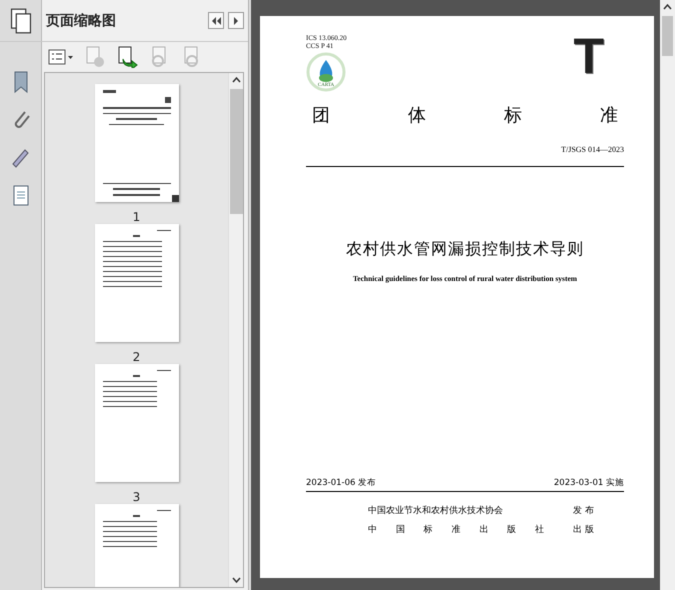 The width and height of the screenshot is (675, 590). I want to click on expand-button, so click(236, 20).